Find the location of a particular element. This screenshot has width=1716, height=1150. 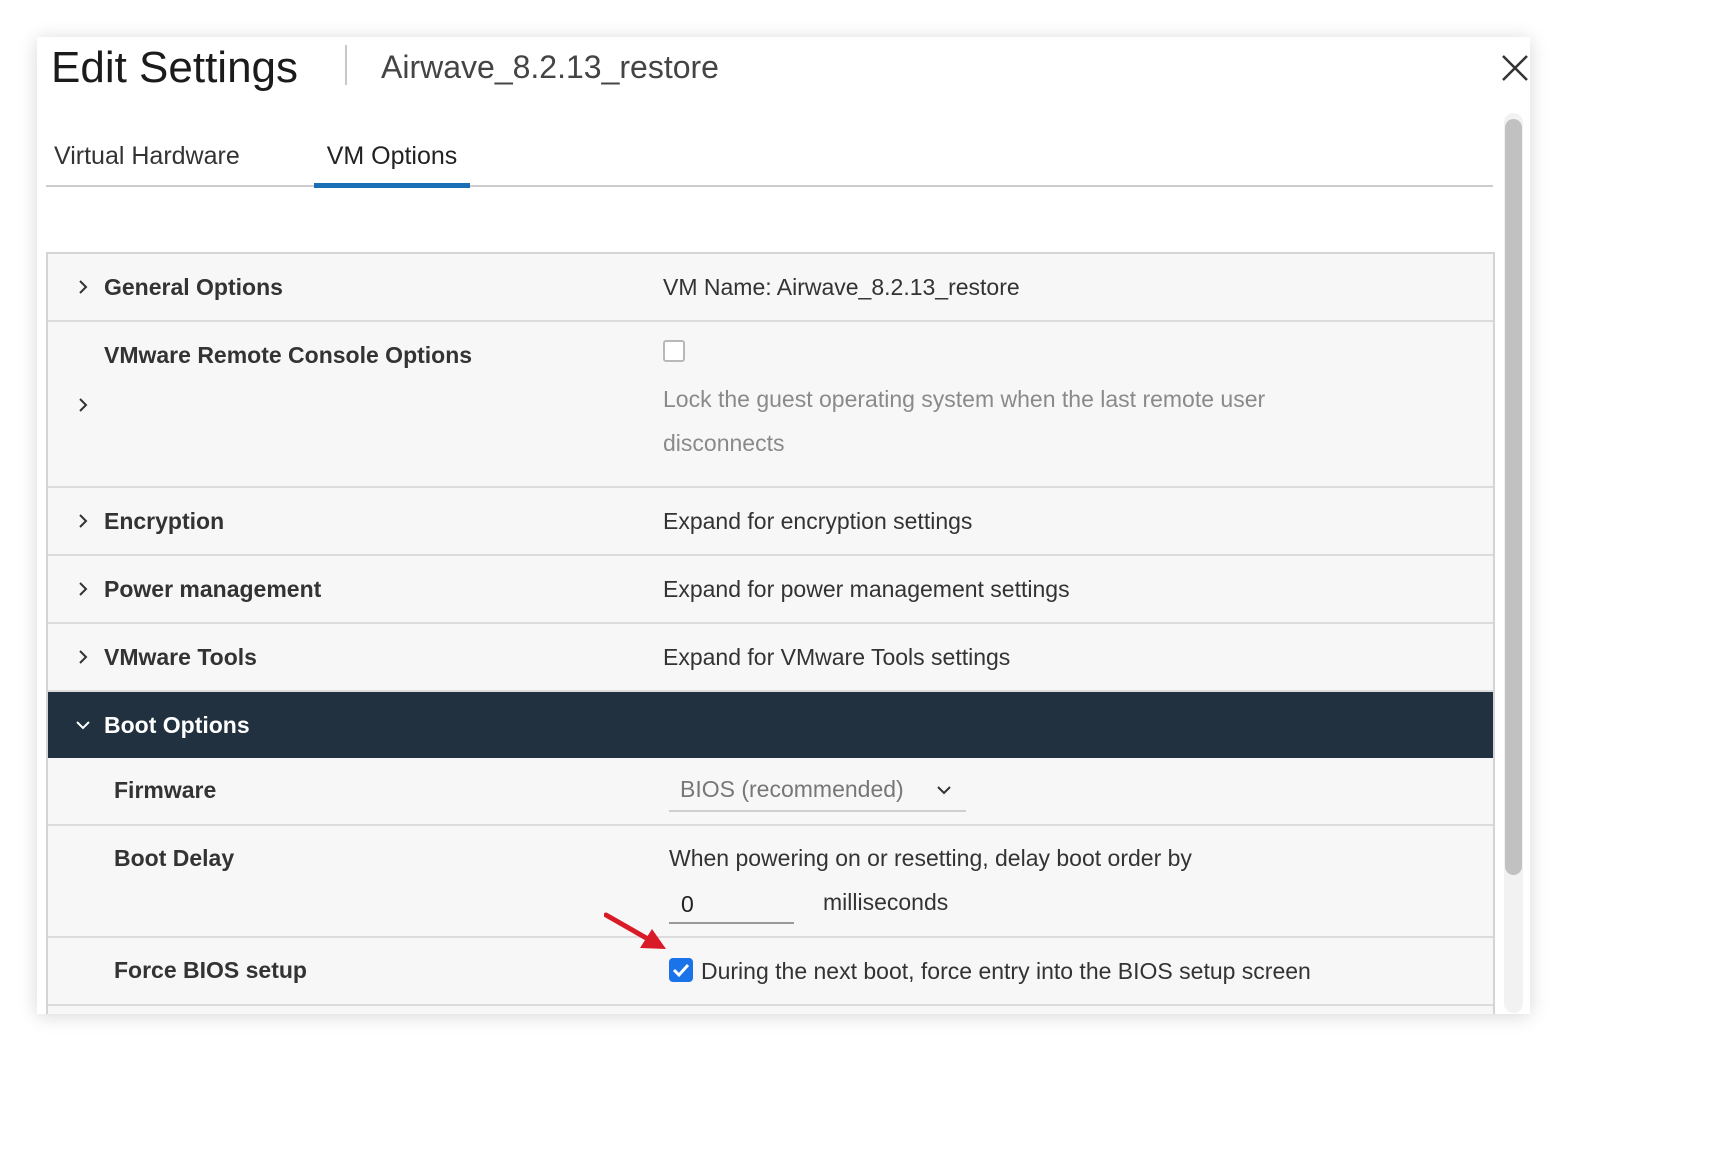

encryption-label: Encryption is located at coordinates (164, 521).